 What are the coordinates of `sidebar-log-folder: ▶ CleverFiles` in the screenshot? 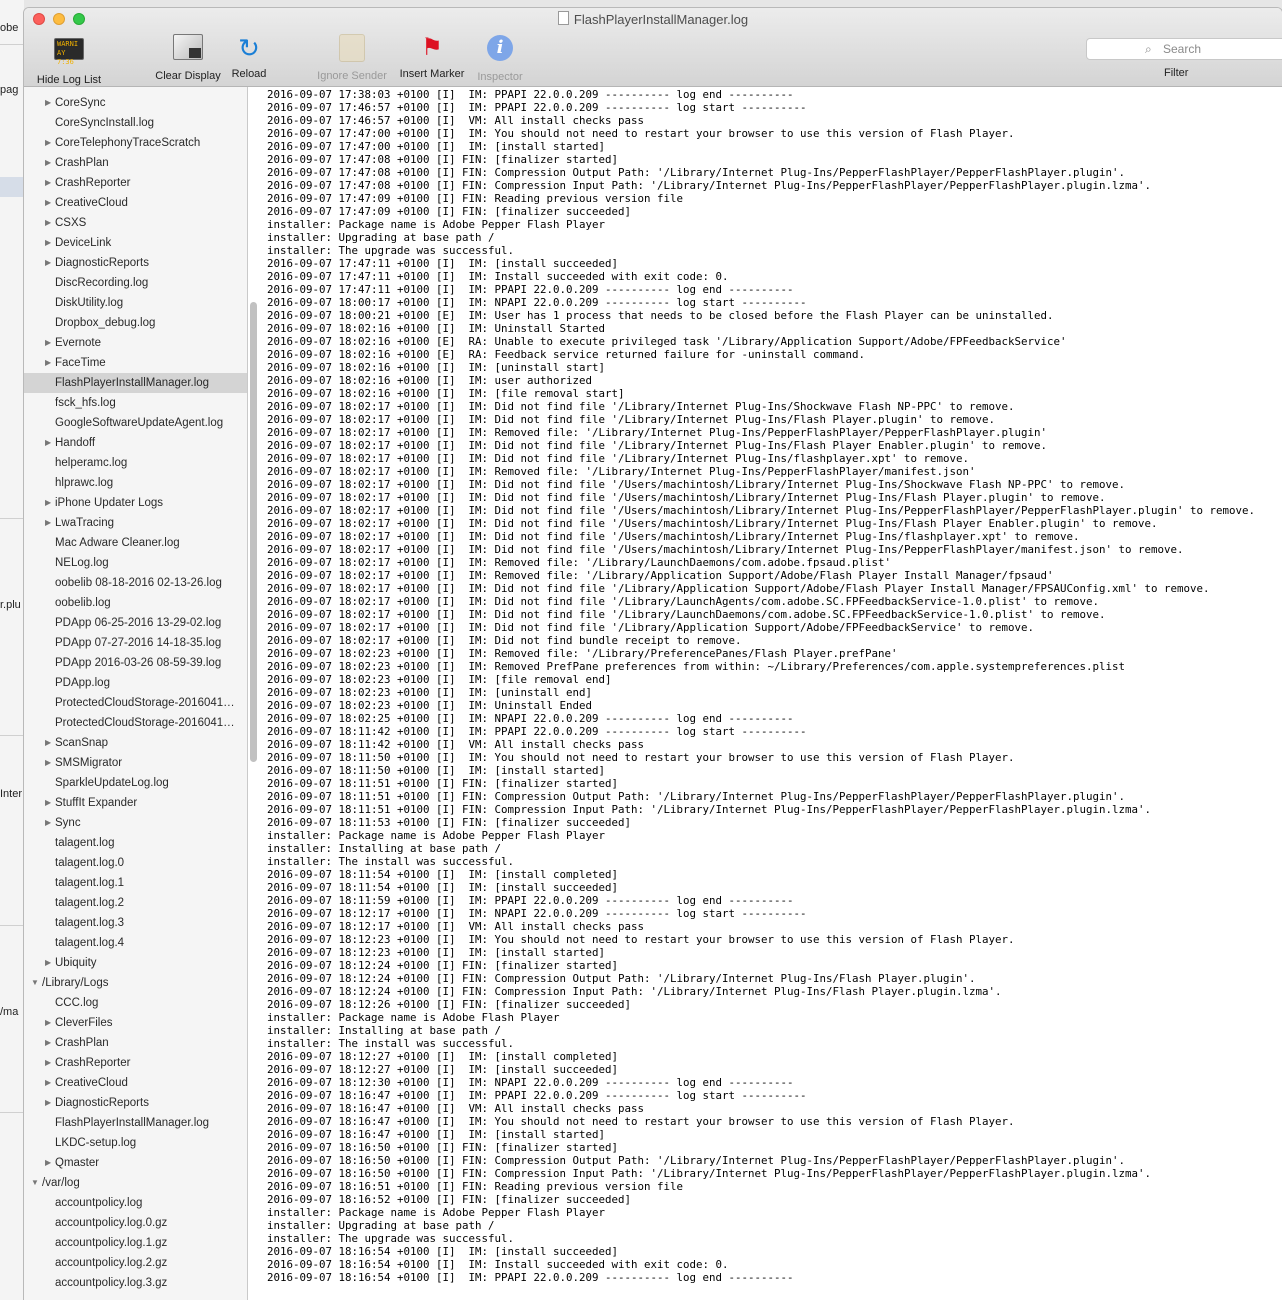 It's located at (135, 1023).